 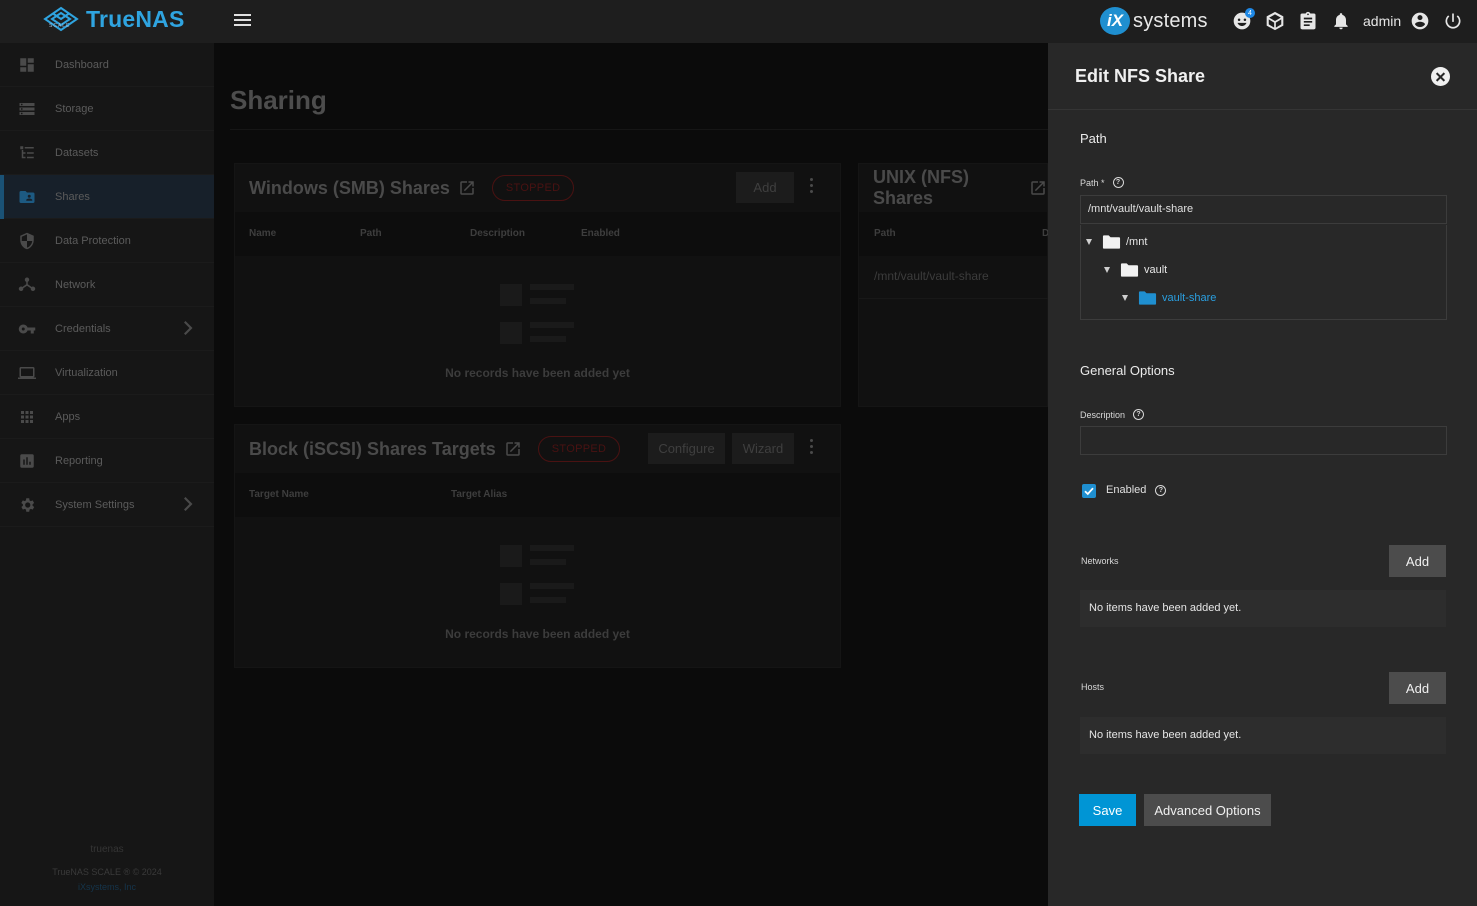 What do you see at coordinates (372, 448) in the screenshot?
I see `card-title: Block (iSCSI) Shares Targets` at bounding box center [372, 448].